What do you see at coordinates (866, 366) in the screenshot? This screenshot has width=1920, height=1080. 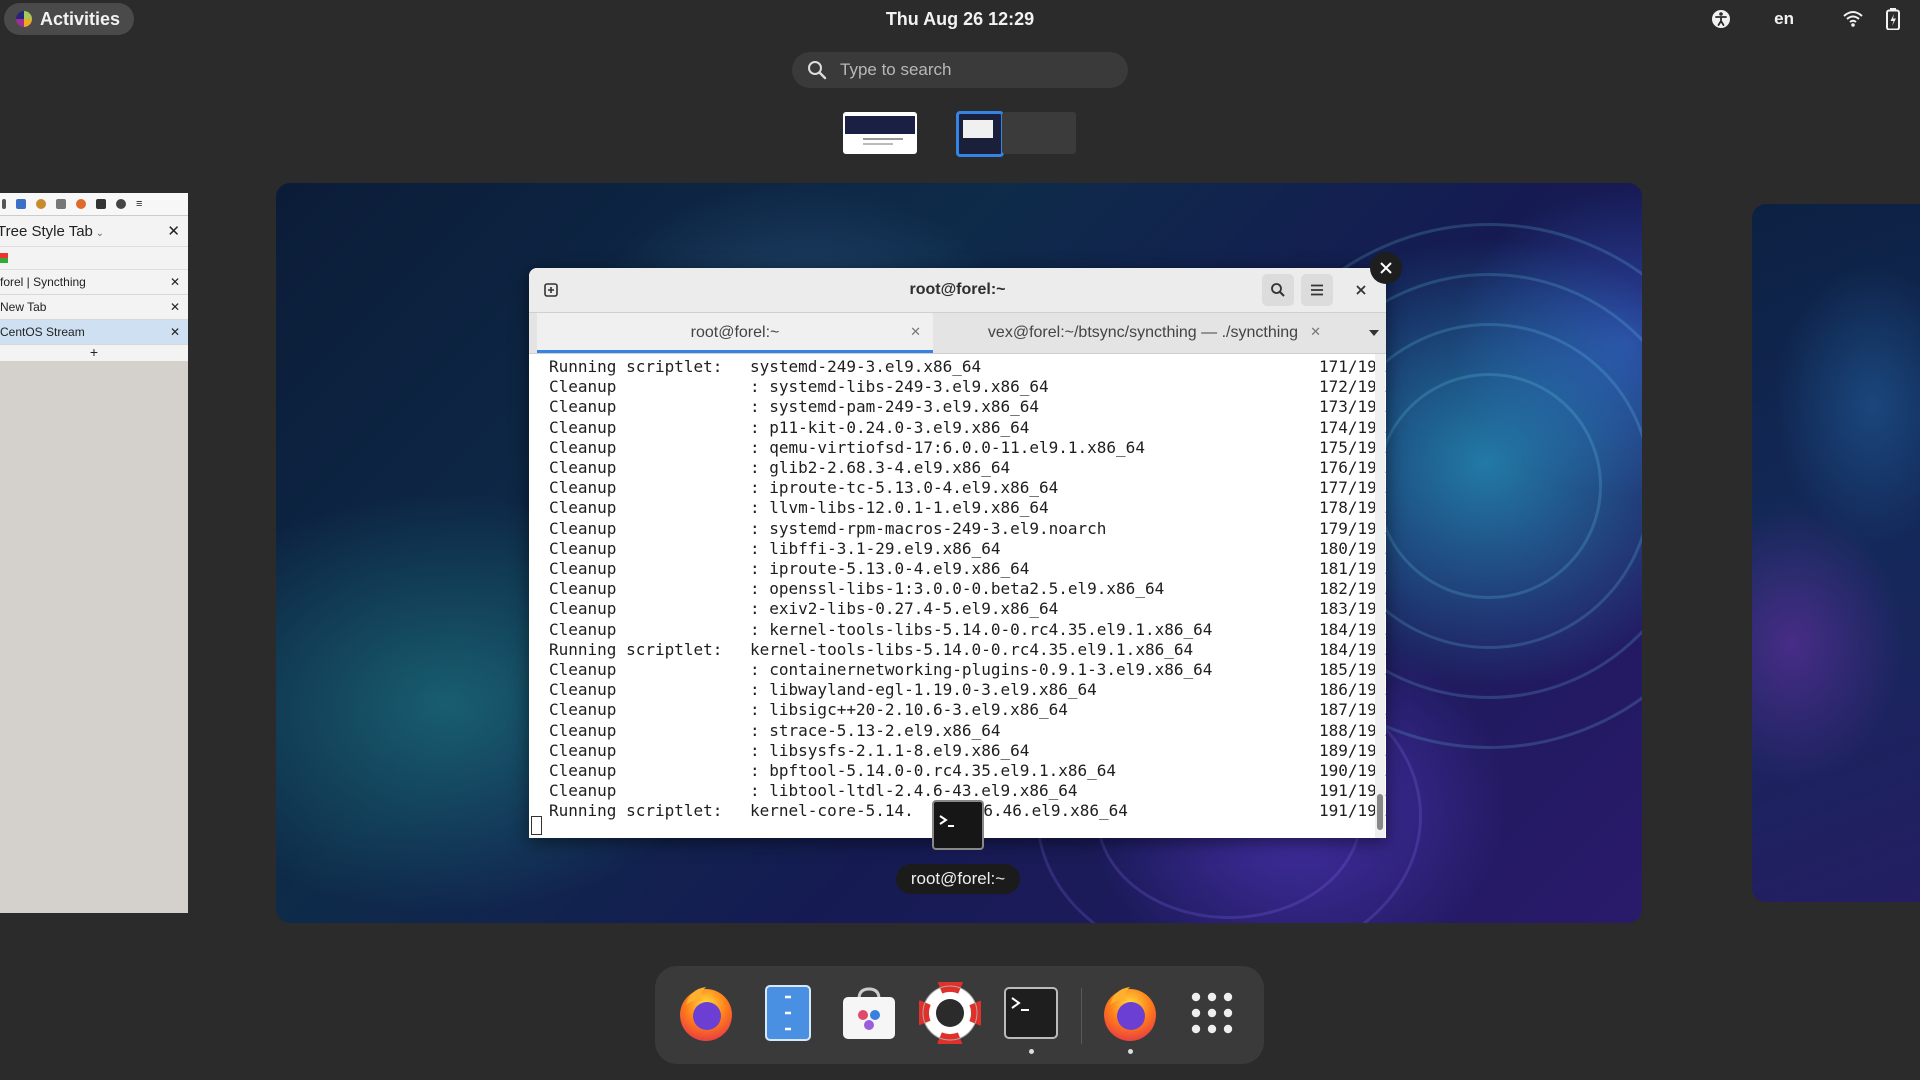 I see `package-name: systemd-249-3.el9.x86_64` at bounding box center [866, 366].